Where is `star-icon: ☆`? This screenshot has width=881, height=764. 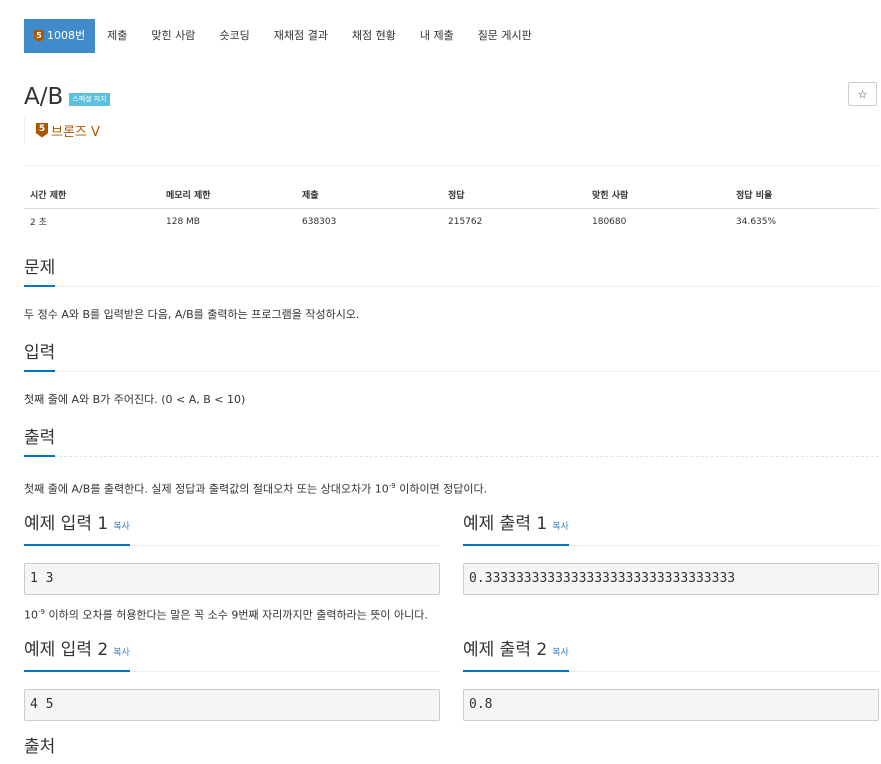 star-icon: ☆ is located at coordinates (862, 94).